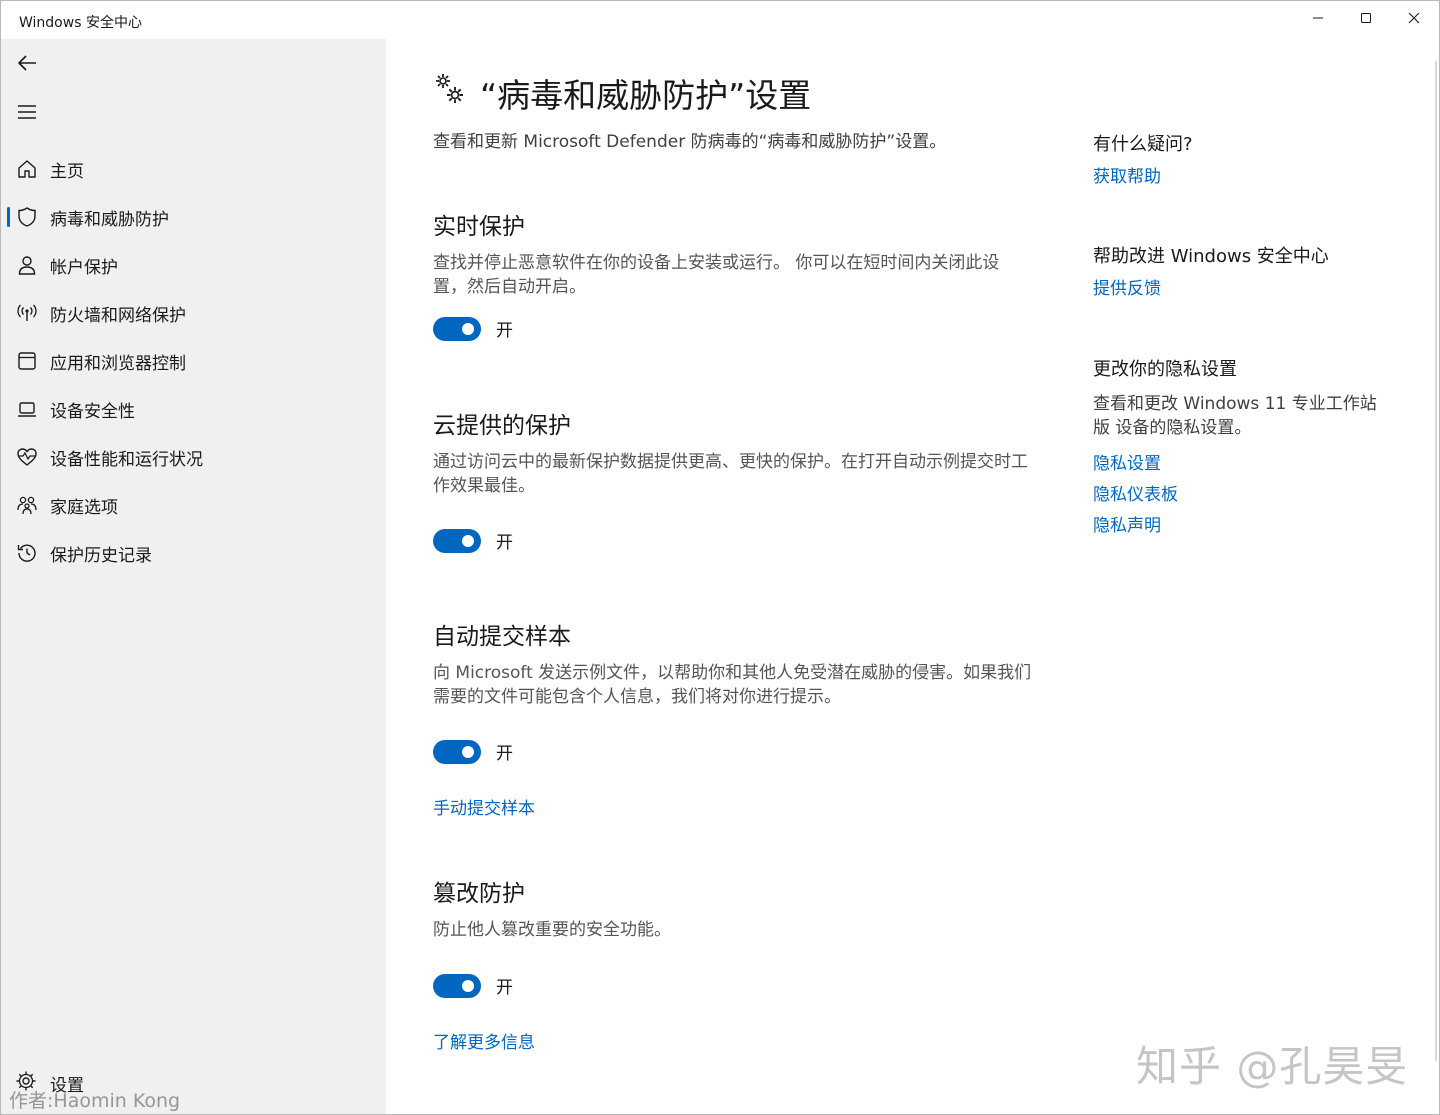  I want to click on zhihu-watermark: 知乎 @孔昊旻, so click(1272, 1066).